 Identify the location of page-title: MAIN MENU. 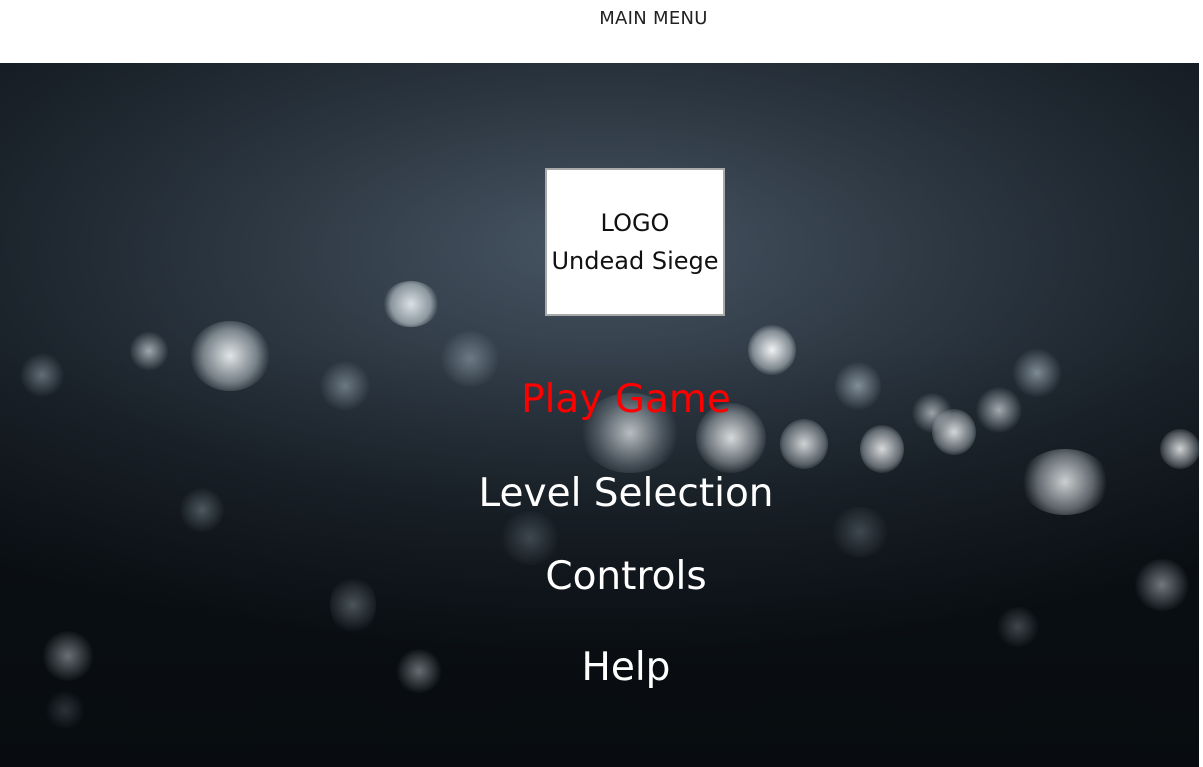
(653, 18).